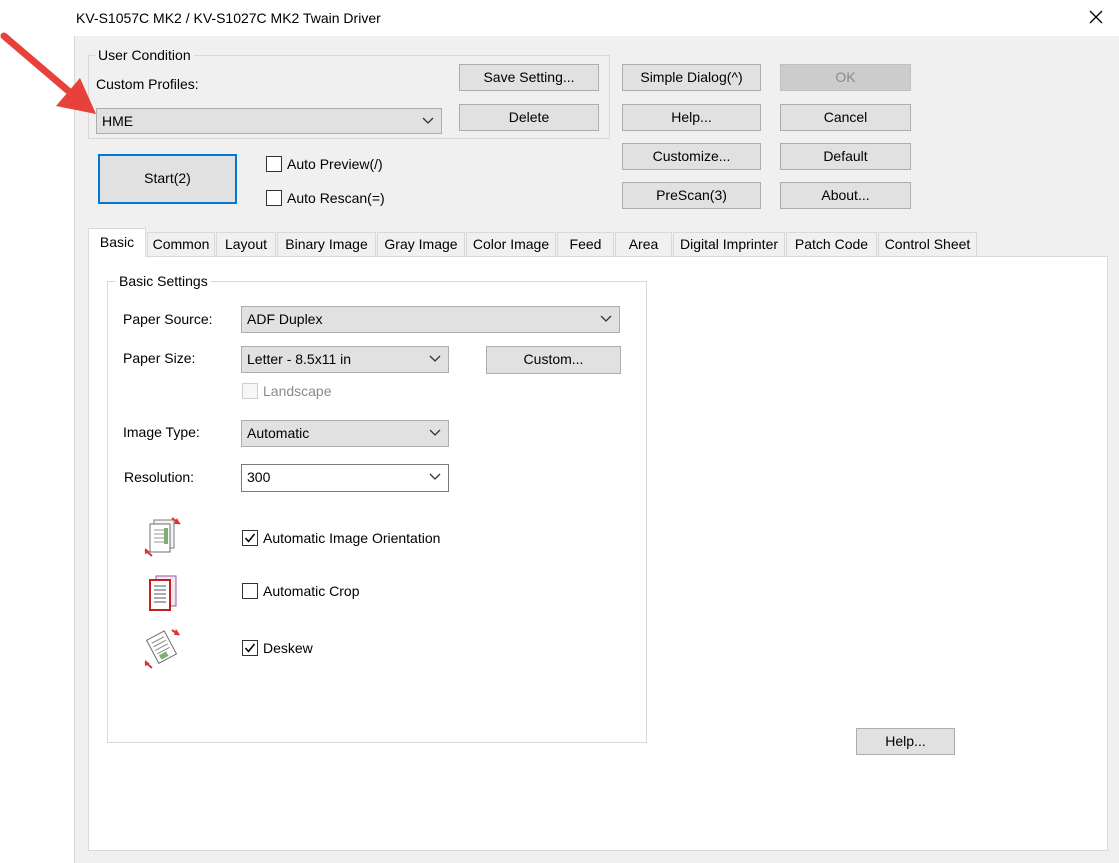 The height and width of the screenshot is (863, 1119). Describe the element at coordinates (269, 121) in the screenshot. I see `custom-profiles-select: HME` at that location.